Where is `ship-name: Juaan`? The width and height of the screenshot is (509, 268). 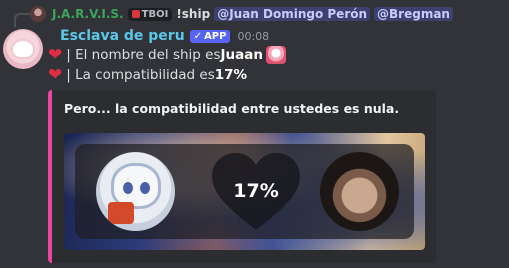
ship-name: Juaan is located at coordinates (241, 55).